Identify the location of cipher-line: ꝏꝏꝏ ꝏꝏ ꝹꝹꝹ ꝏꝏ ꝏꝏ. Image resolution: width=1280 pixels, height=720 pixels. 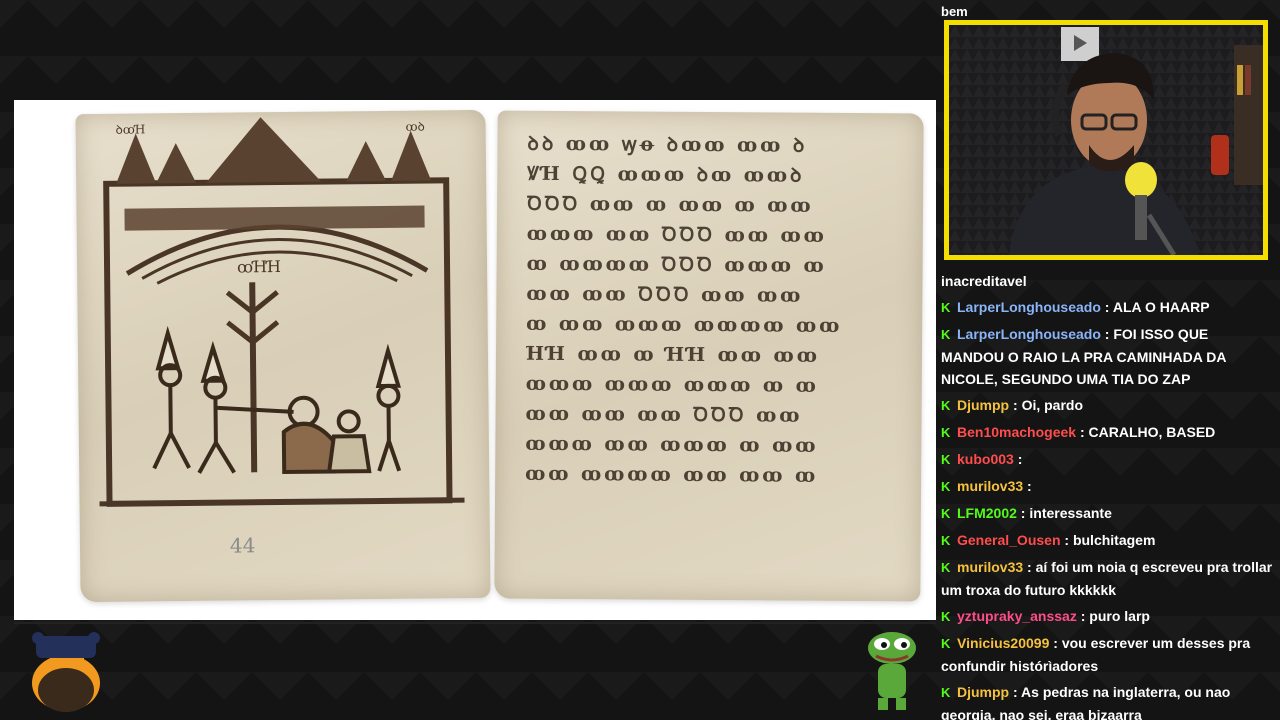
(676, 234).